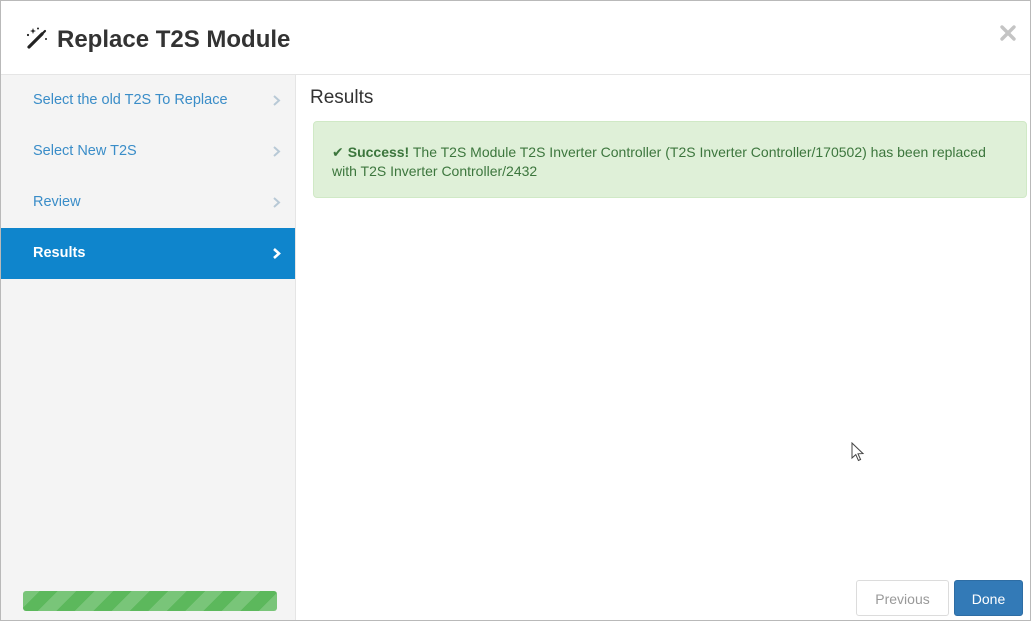 This screenshot has width=1032, height=622. What do you see at coordinates (378, 152) in the screenshot?
I see `success-label: Success!` at bounding box center [378, 152].